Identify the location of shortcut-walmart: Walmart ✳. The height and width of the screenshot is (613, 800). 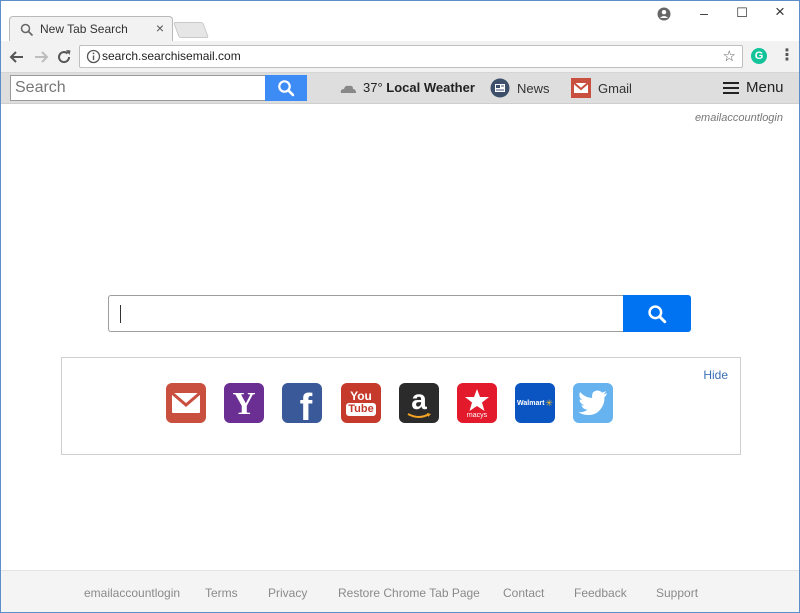
(535, 403).